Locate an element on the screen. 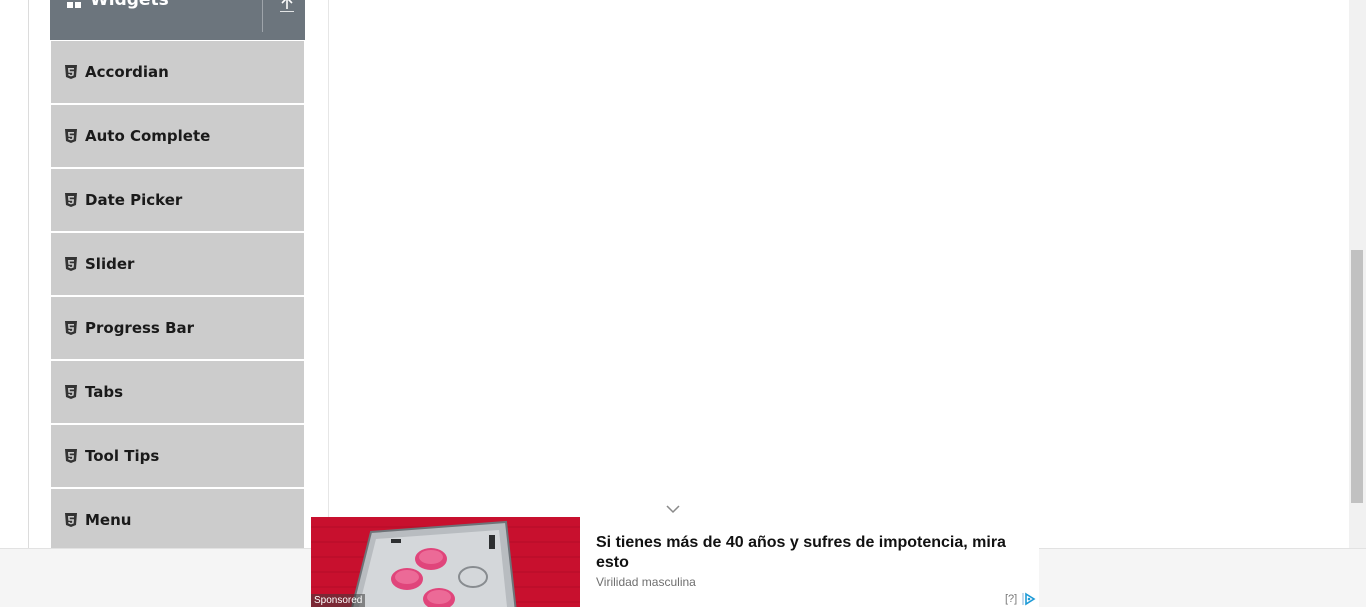  menu-item-date-picker: Date Picker is located at coordinates (177, 200).